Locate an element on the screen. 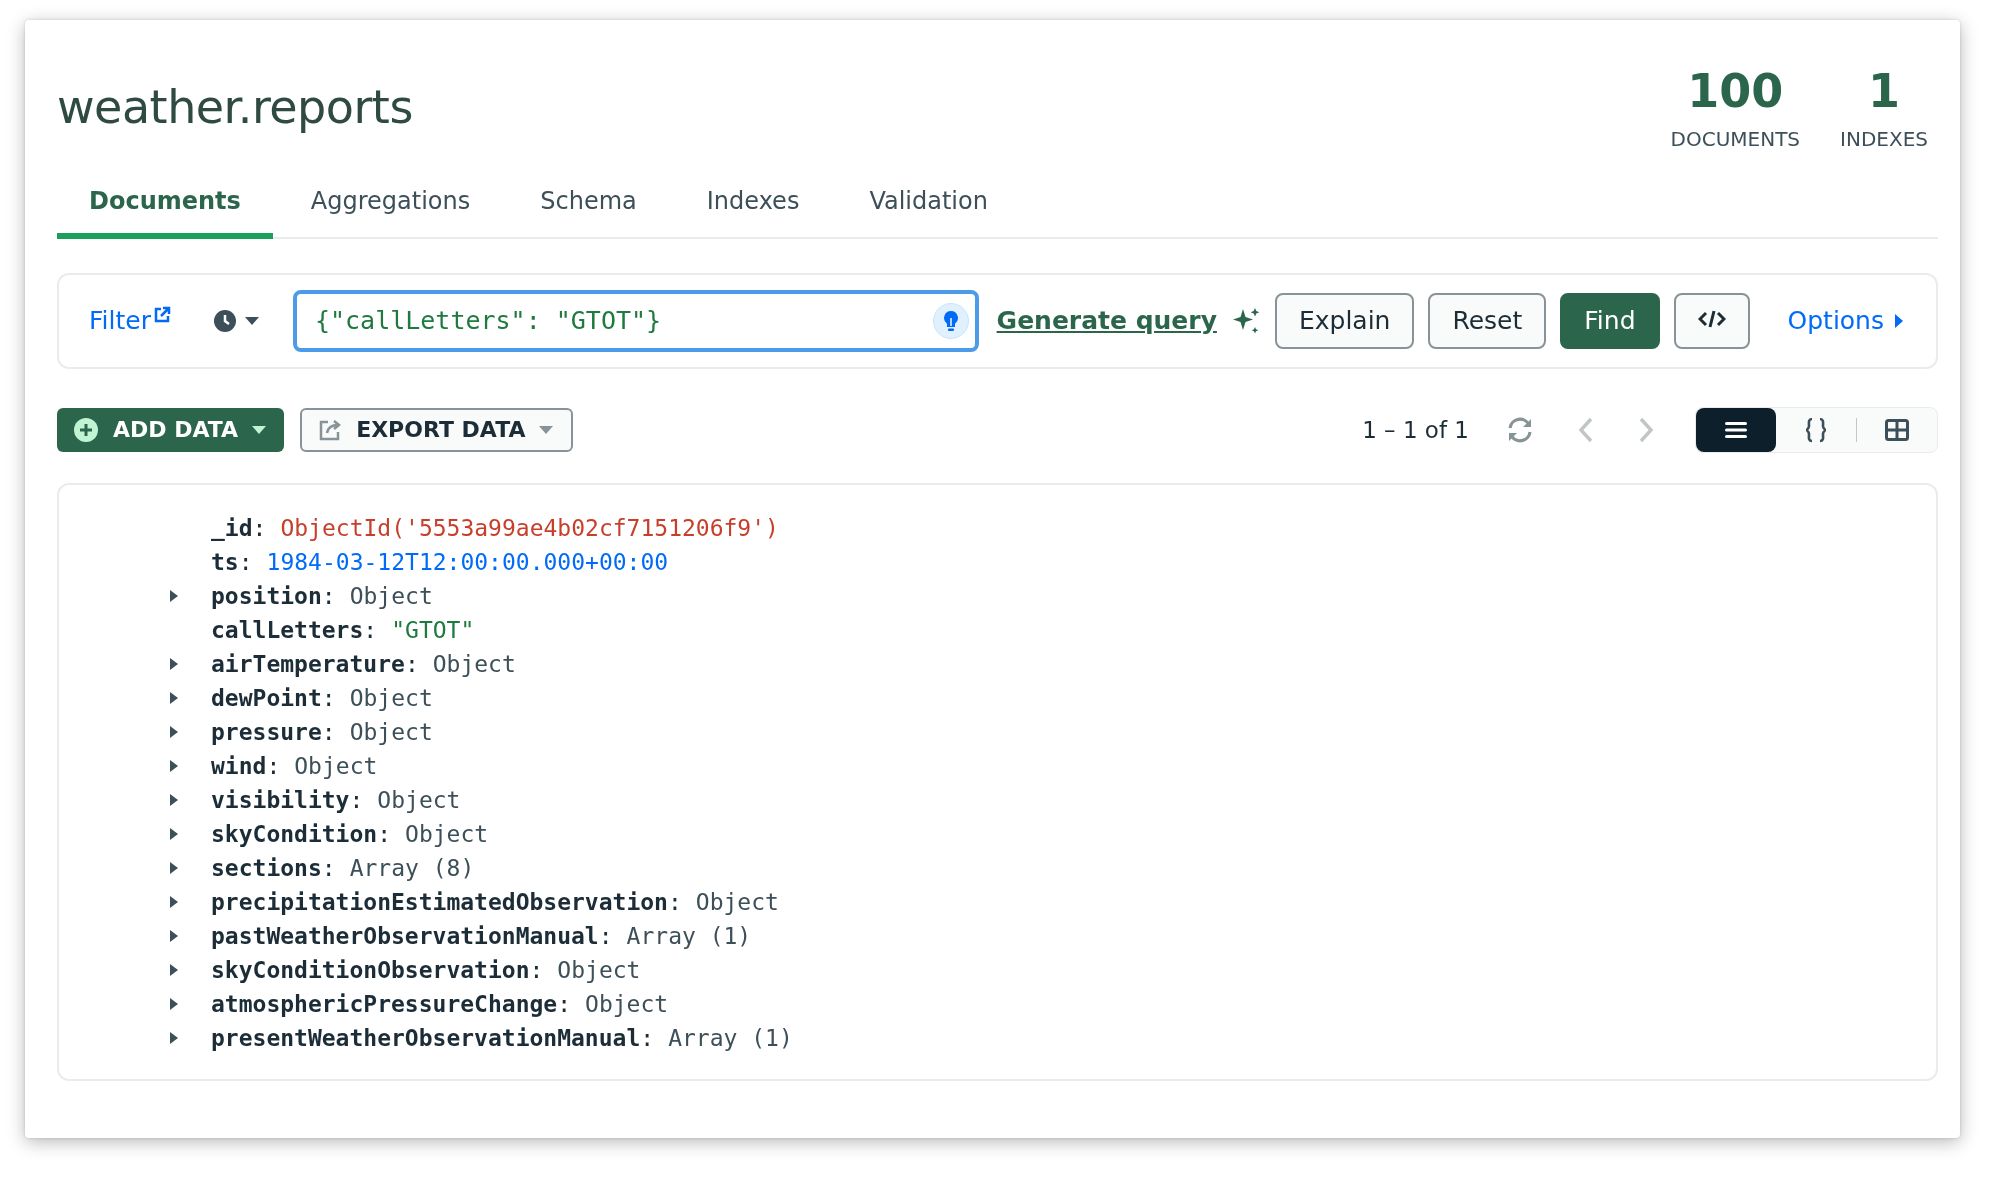 The image size is (2004, 1178). collection-title: weather.reports is located at coordinates (235, 107).